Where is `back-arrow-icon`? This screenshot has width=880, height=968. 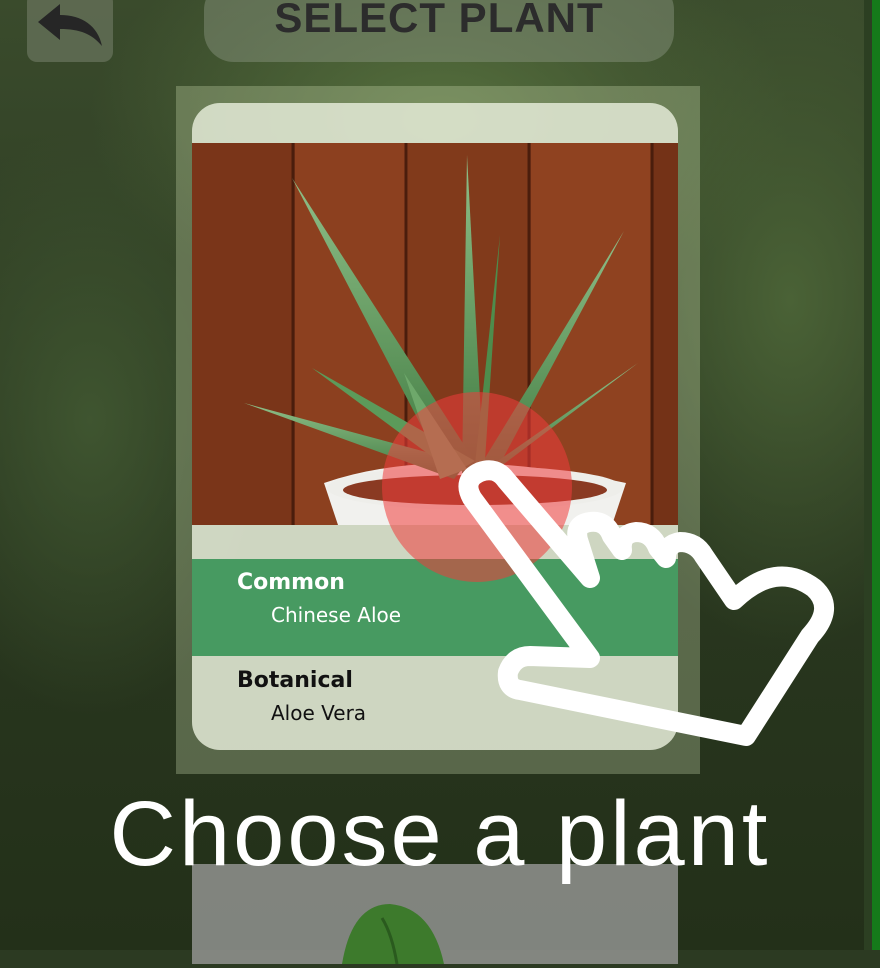 back-arrow-icon is located at coordinates (70, 25).